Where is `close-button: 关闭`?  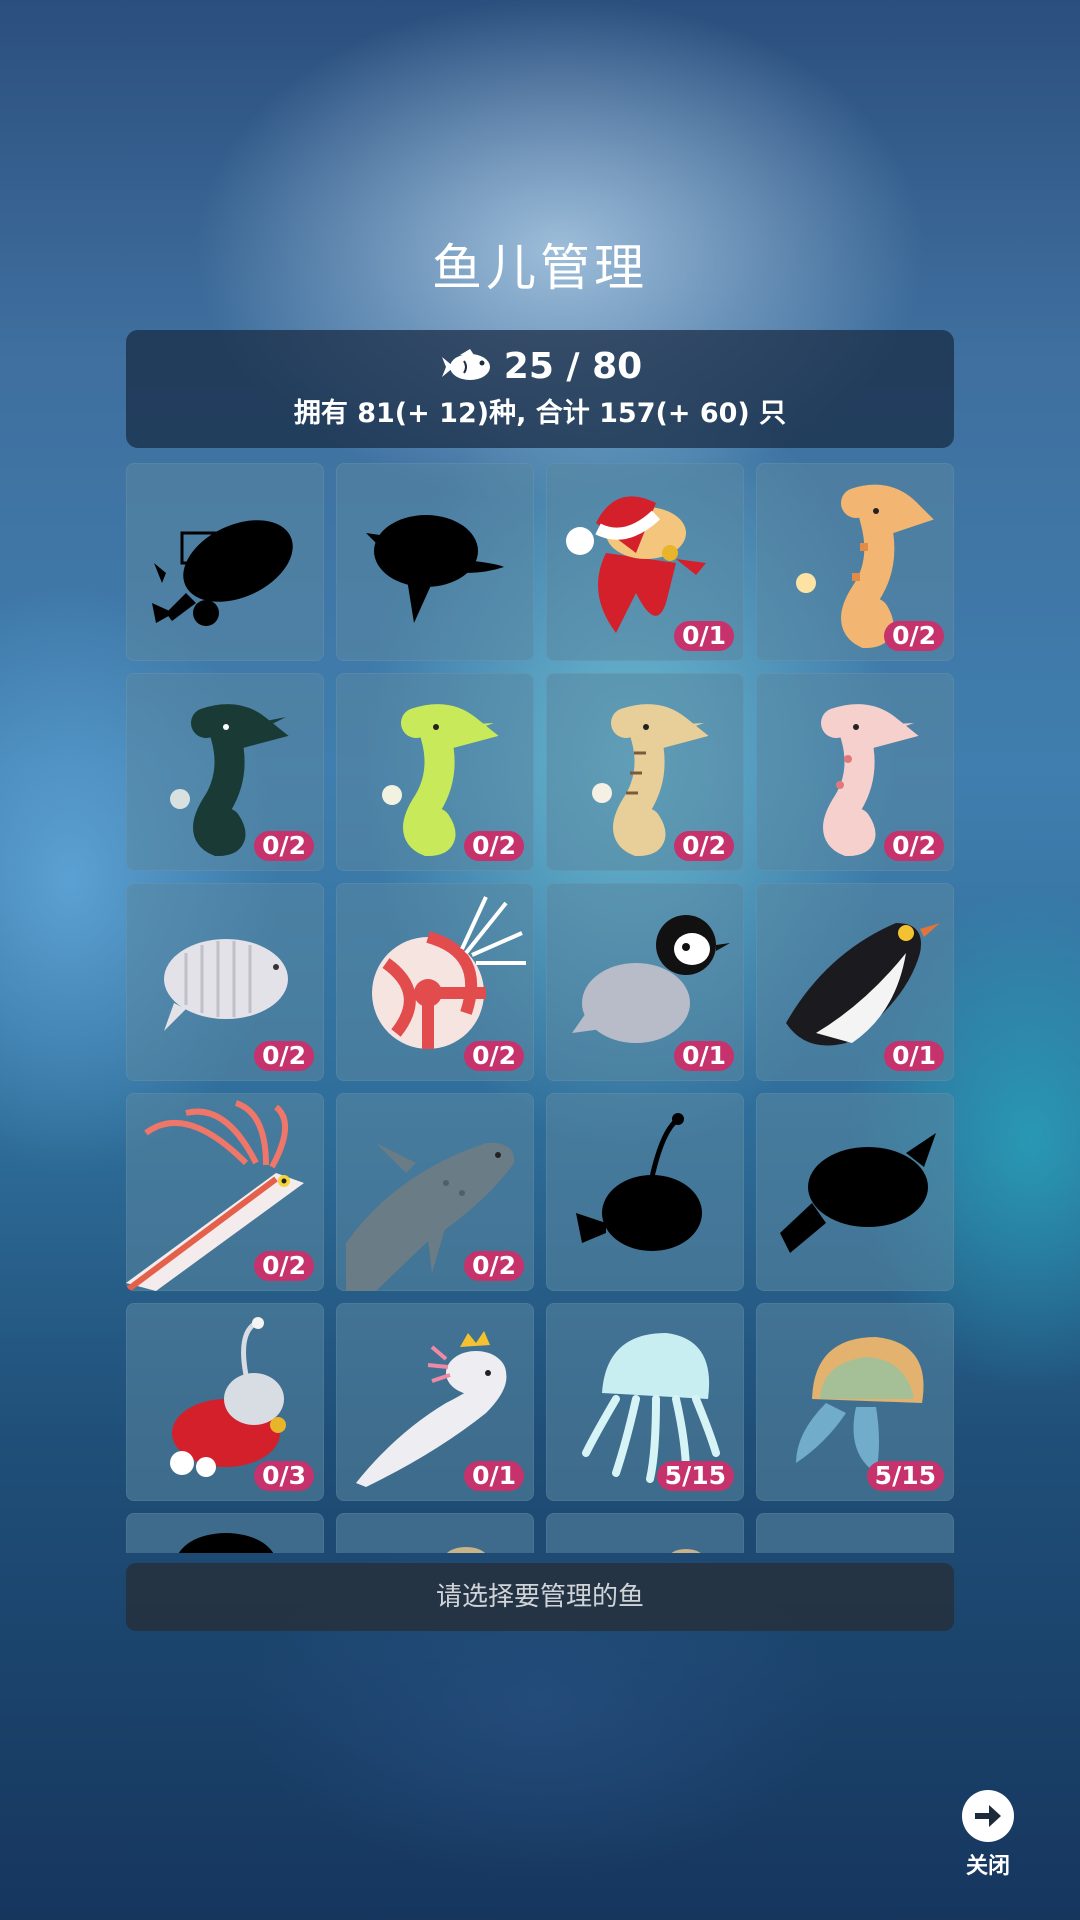 close-button: 关闭 is located at coordinates (988, 1835).